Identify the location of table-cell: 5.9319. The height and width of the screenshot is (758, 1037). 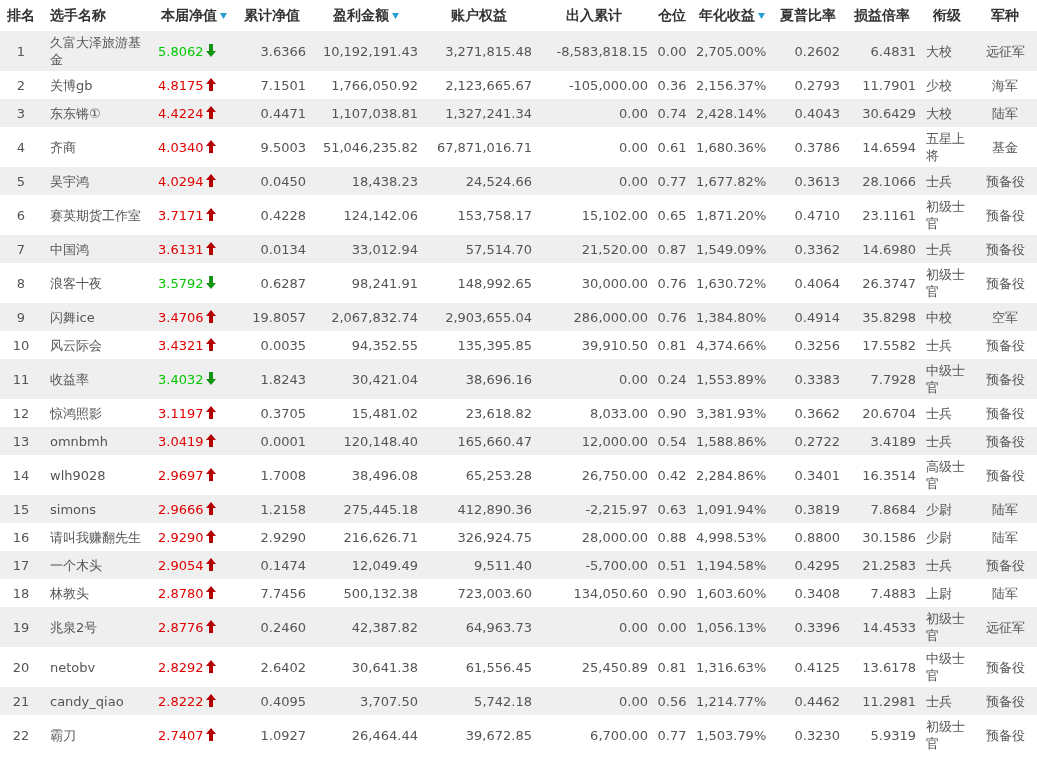
(893, 735).